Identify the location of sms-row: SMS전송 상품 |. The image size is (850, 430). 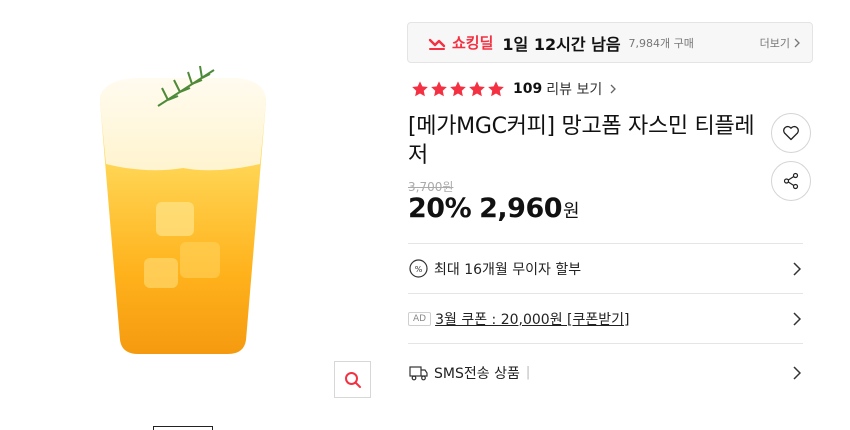
(605, 372).